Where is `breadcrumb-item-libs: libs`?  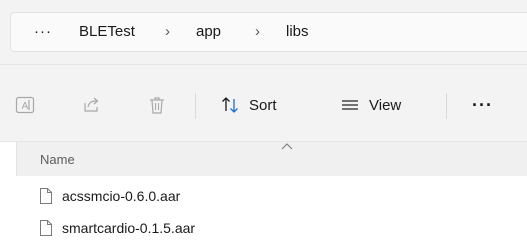 breadcrumb-item-libs: libs is located at coordinates (297, 32).